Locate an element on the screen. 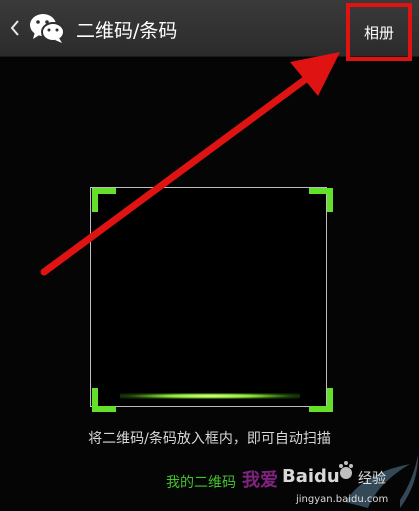 The image size is (419, 511). scan-corner-top-left is located at coordinates (104, 200).